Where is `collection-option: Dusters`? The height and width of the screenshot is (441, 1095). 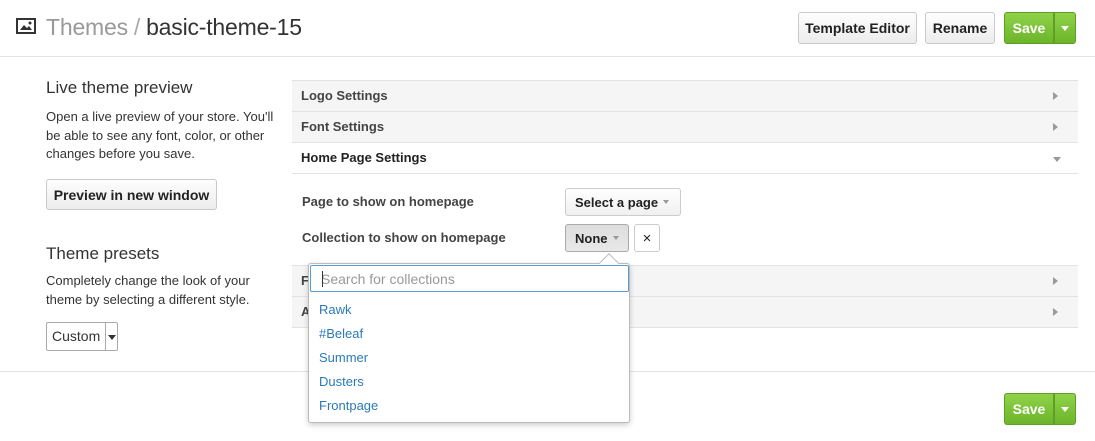
collection-option: Dusters is located at coordinates (341, 381).